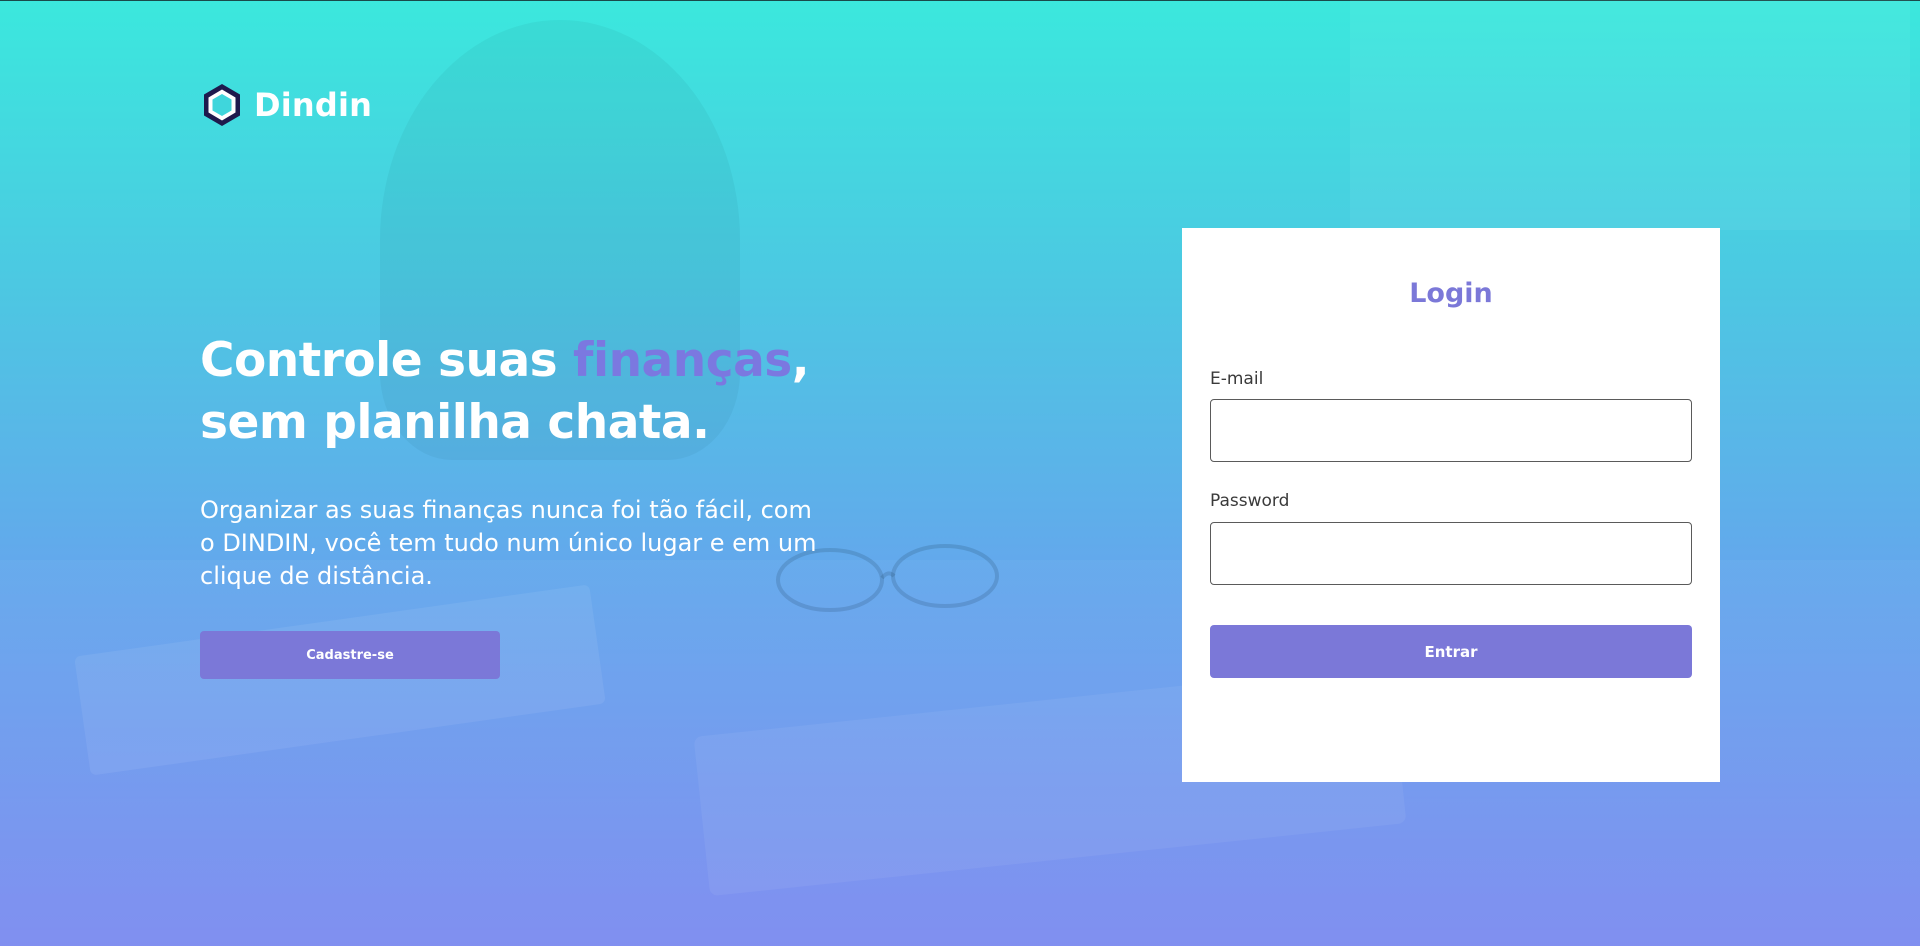  Describe the element at coordinates (313, 105) in the screenshot. I see `brand-name: Dindin` at that location.